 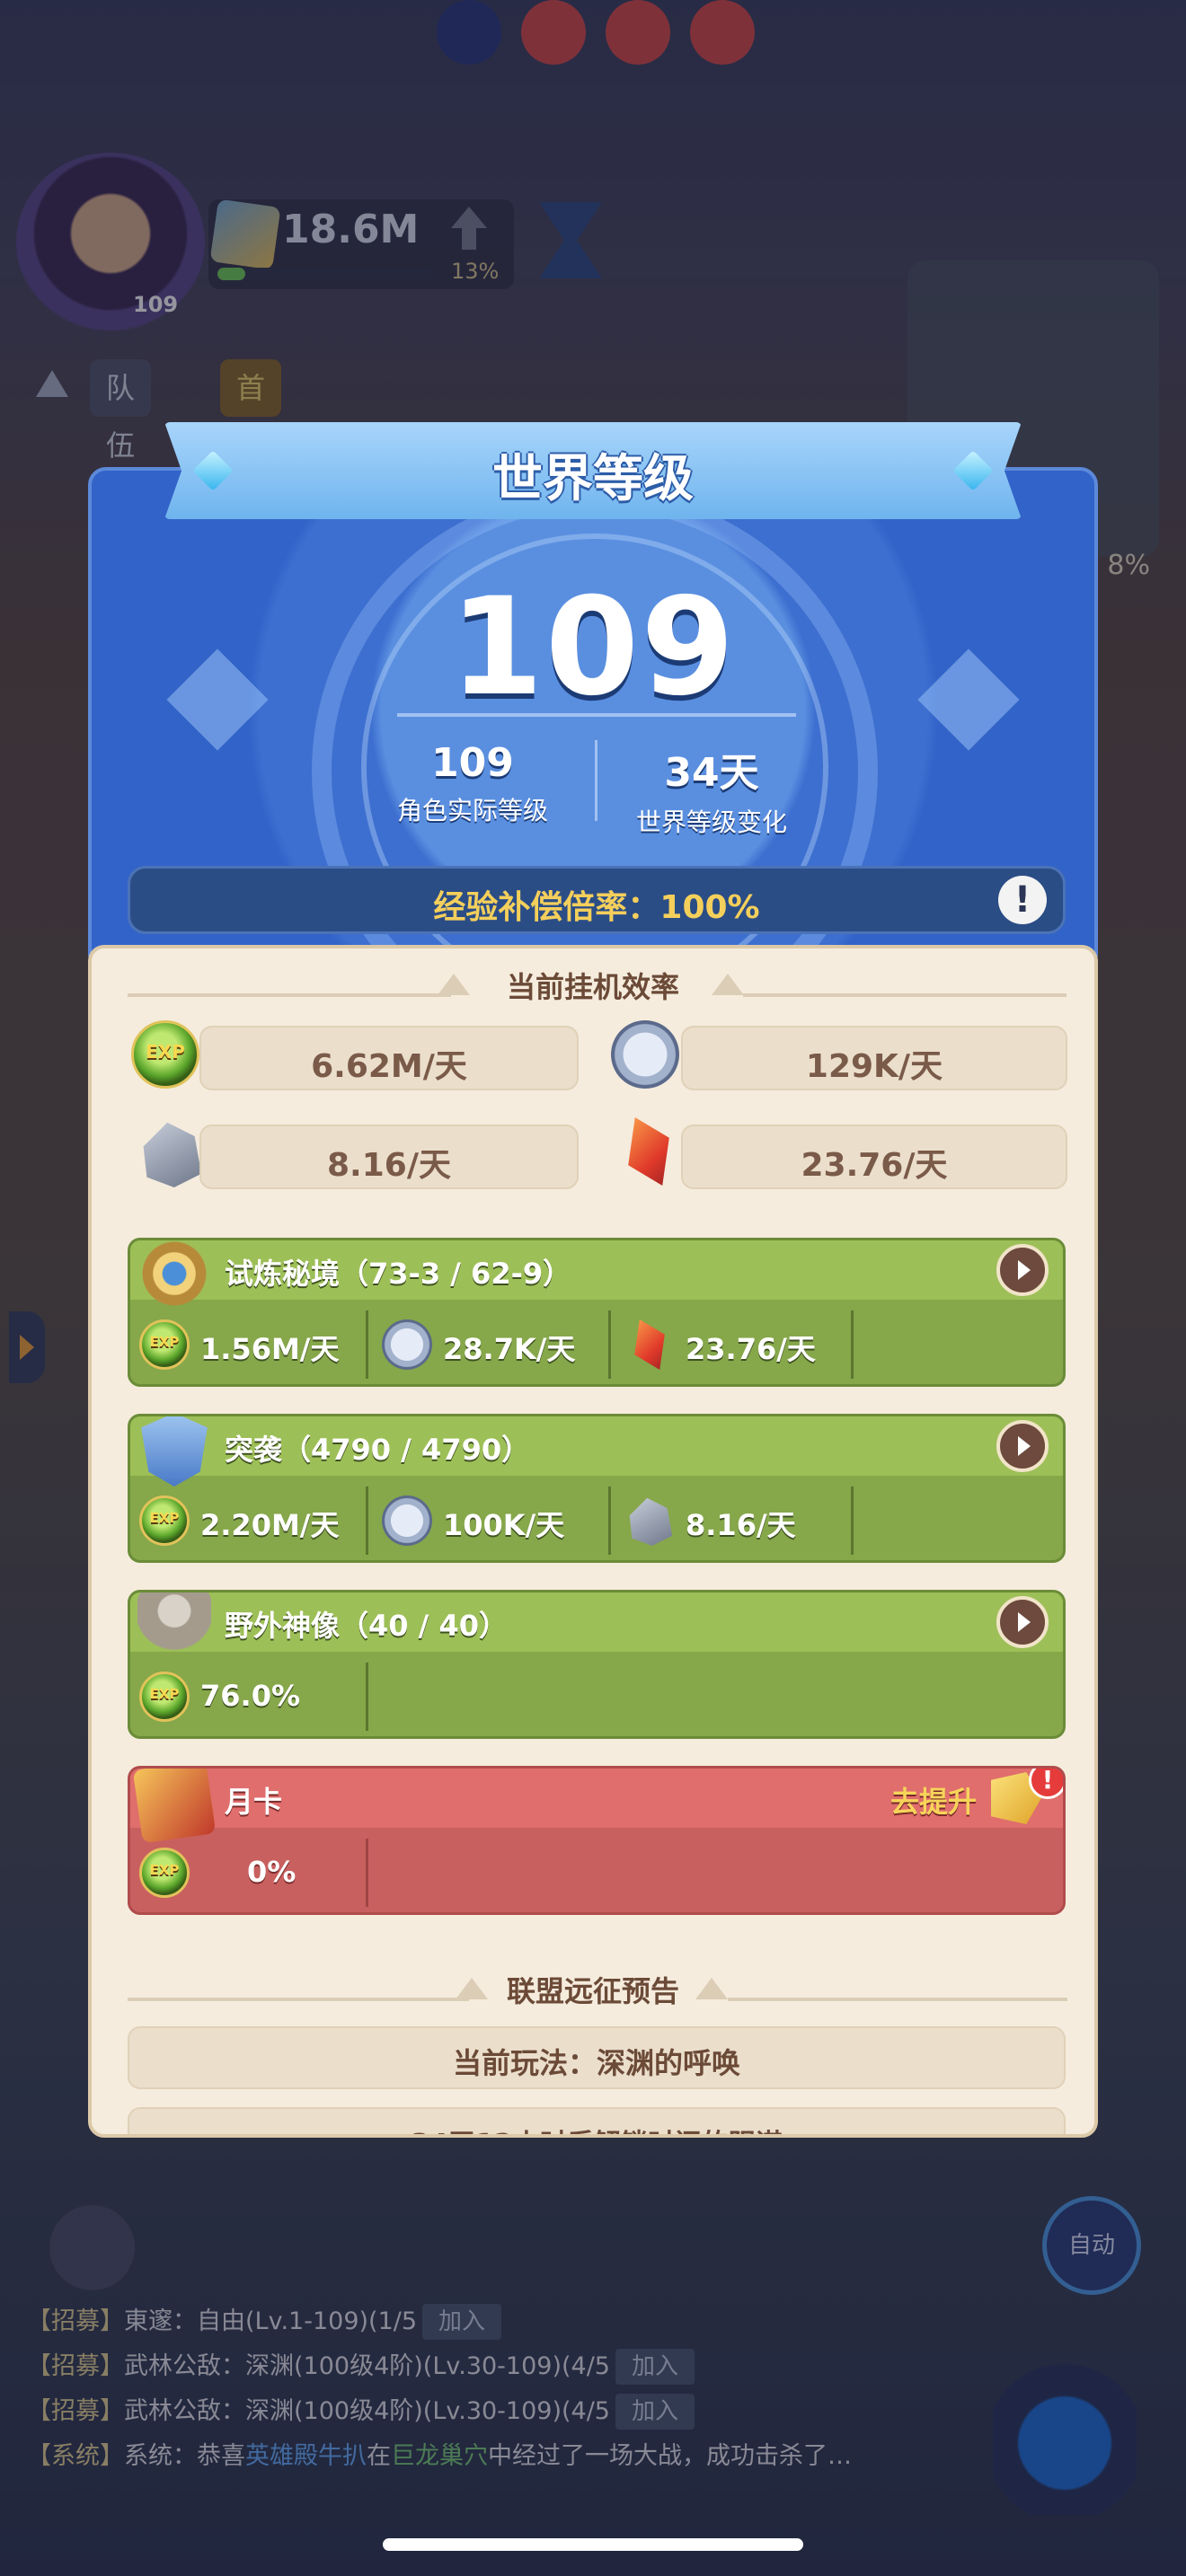 What do you see at coordinates (597, 1664) in the screenshot?
I see `statue-card: 野外神像（40 / 40） EXP 76.0%` at bounding box center [597, 1664].